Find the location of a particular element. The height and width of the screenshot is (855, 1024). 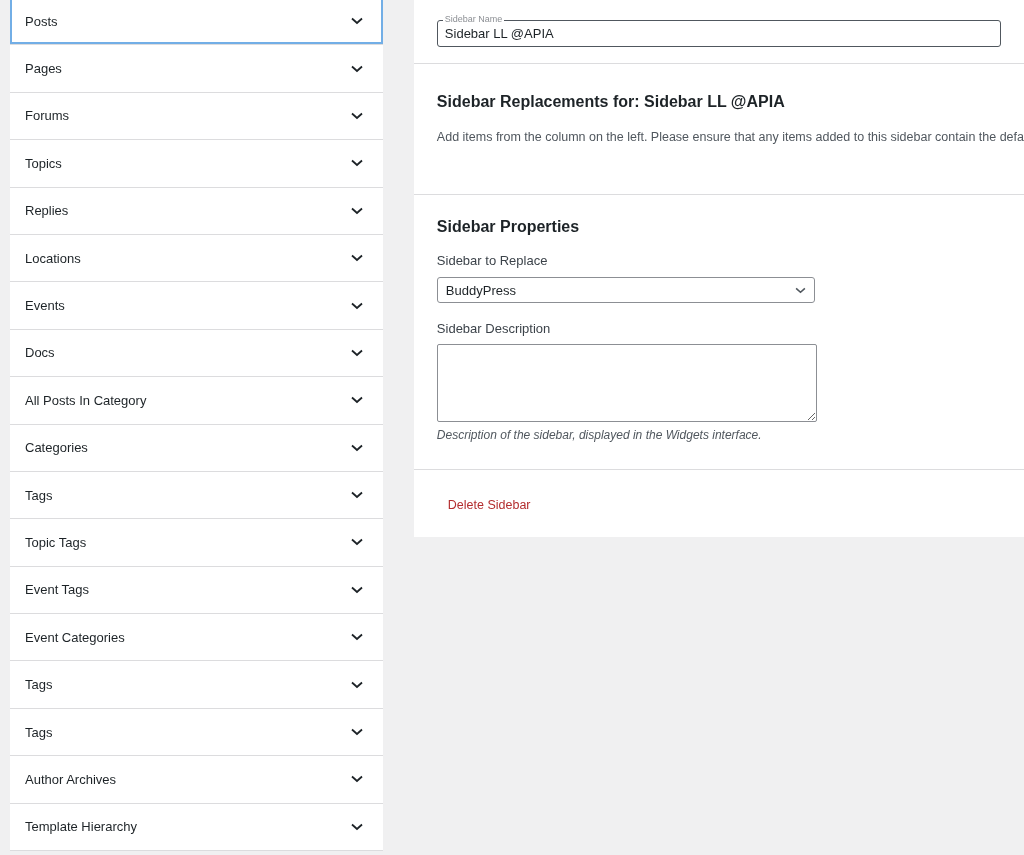

accordion-item: Topics is located at coordinates (196, 164).